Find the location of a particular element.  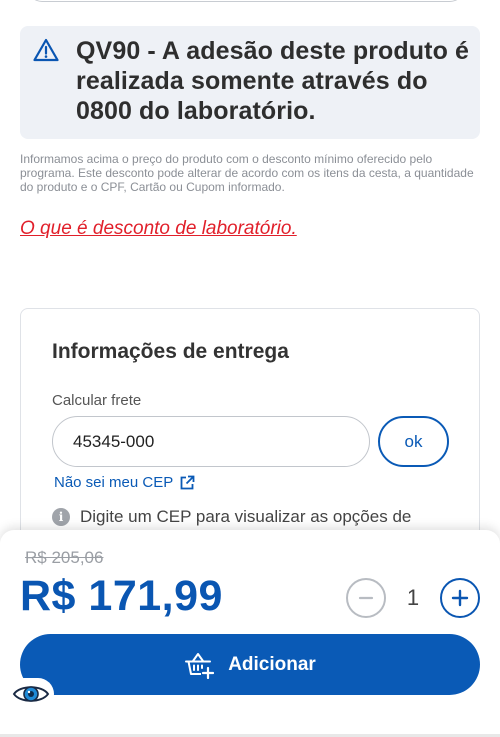

unknown-cep-link: Não sei meu CEP is located at coordinates (124, 482).